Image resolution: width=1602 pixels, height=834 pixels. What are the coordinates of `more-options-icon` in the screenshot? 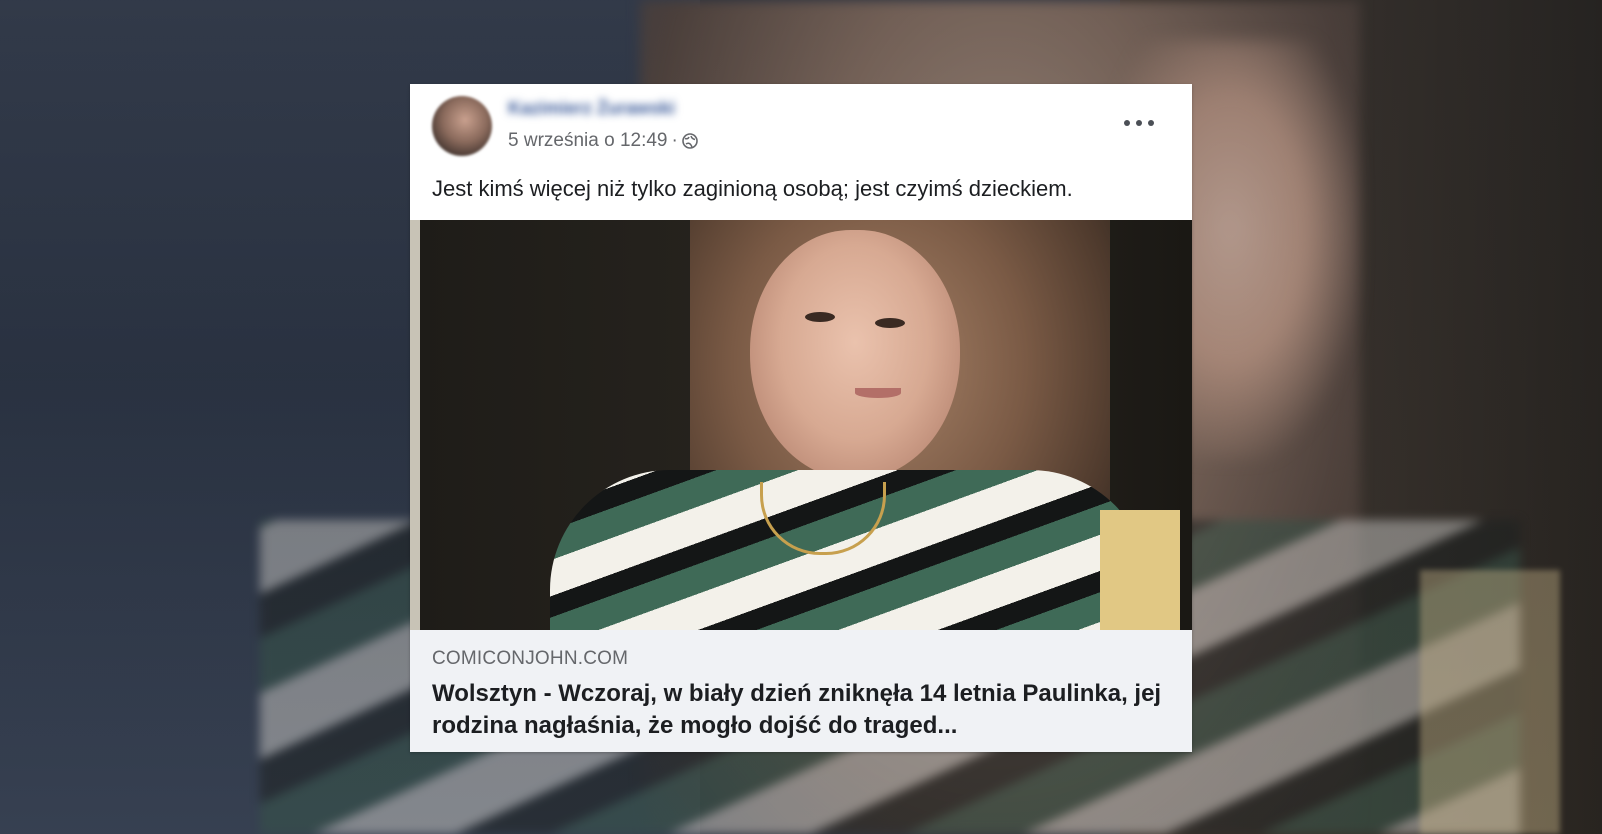 It's located at (1139, 123).